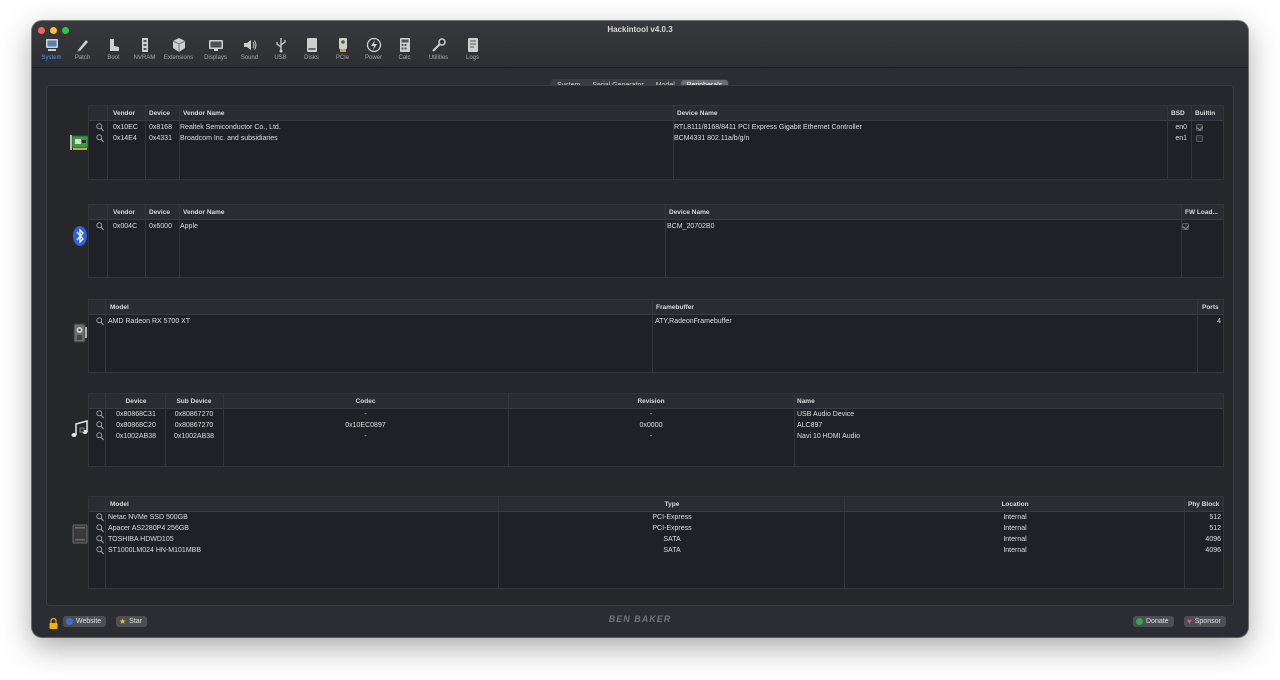 This screenshot has width=1280, height=680. I want to click on toolbar-pcie-button: PCIe, so click(342, 52).